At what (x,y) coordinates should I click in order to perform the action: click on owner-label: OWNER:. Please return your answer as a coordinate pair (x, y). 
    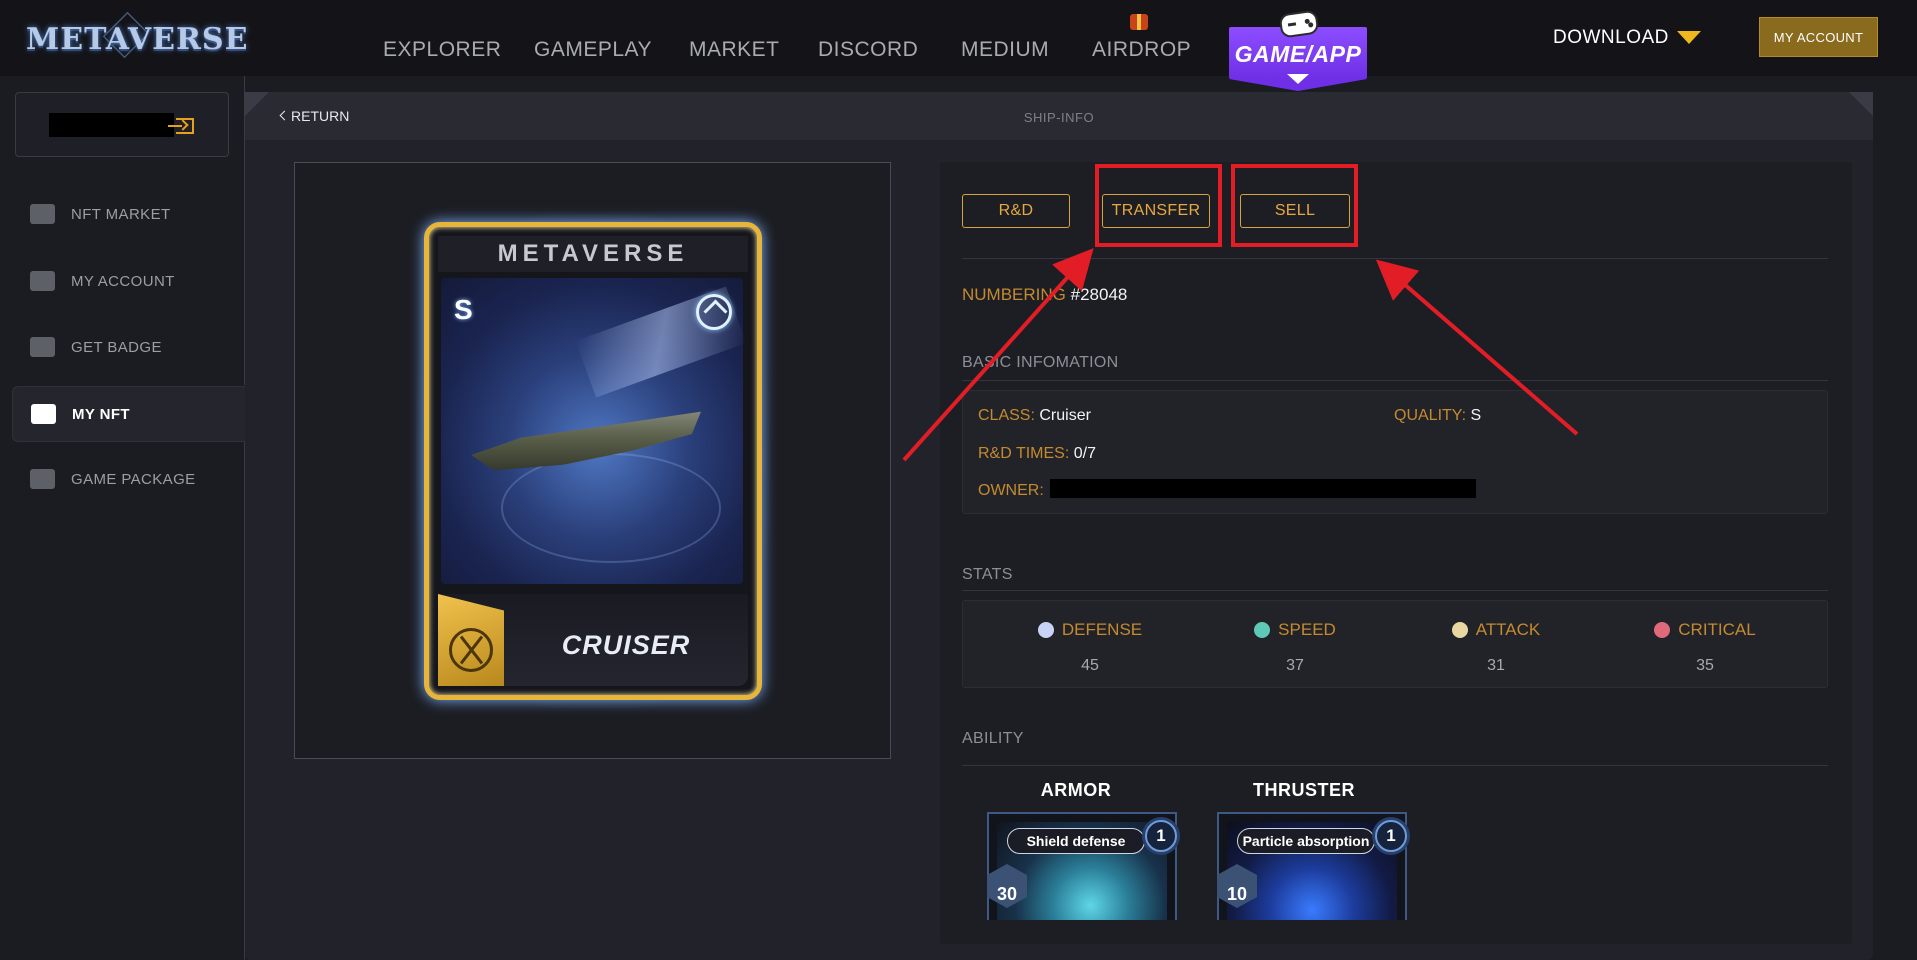
    Looking at the image, I should click on (1011, 490).